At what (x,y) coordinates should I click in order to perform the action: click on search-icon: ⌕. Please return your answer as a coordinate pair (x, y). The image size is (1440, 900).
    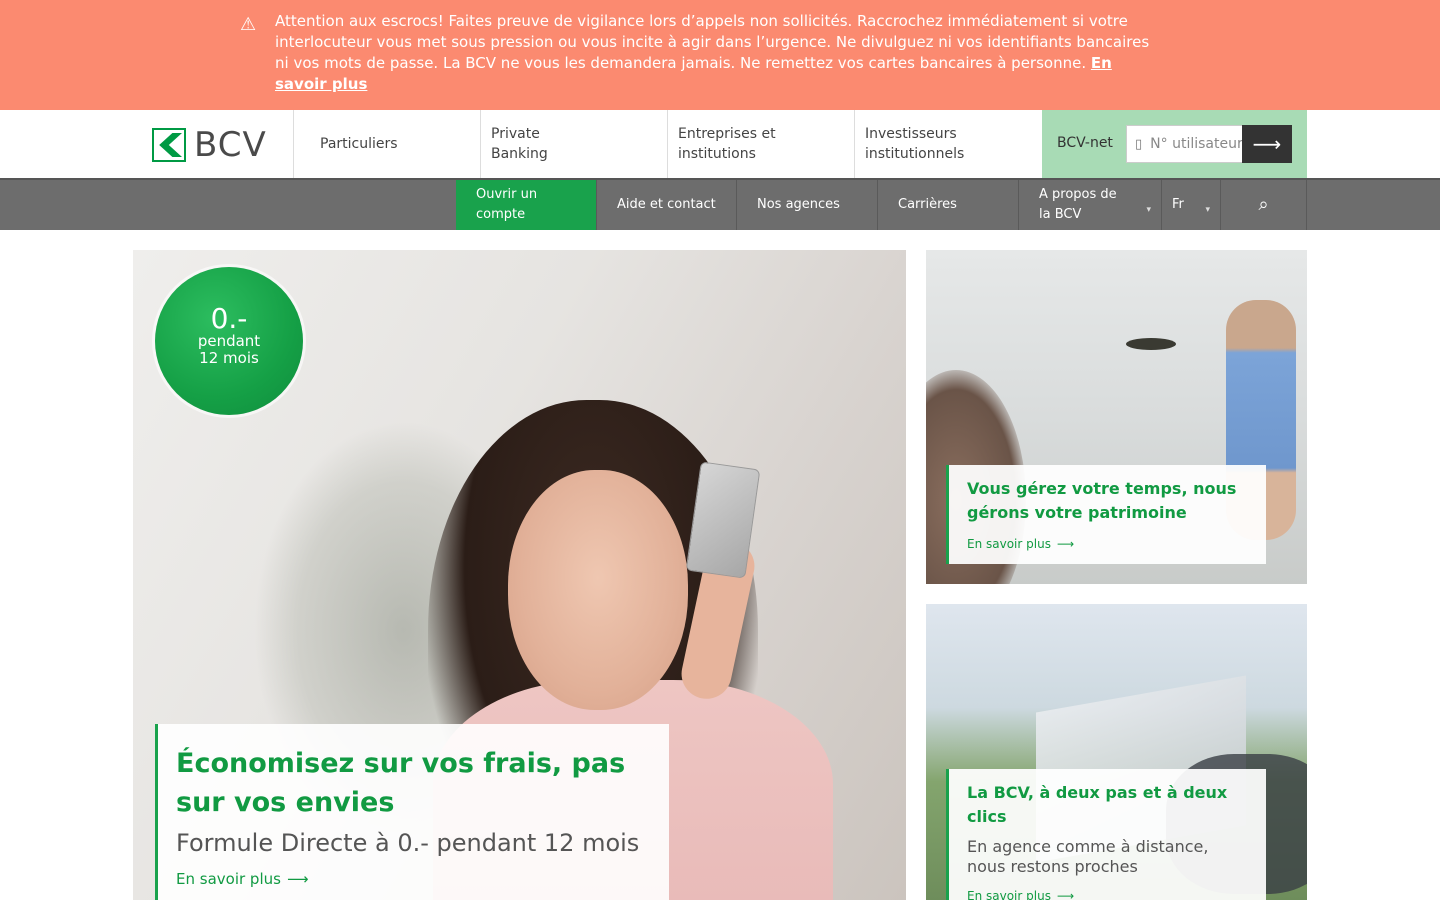
    Looking at the image, I should click on (1263, 204).